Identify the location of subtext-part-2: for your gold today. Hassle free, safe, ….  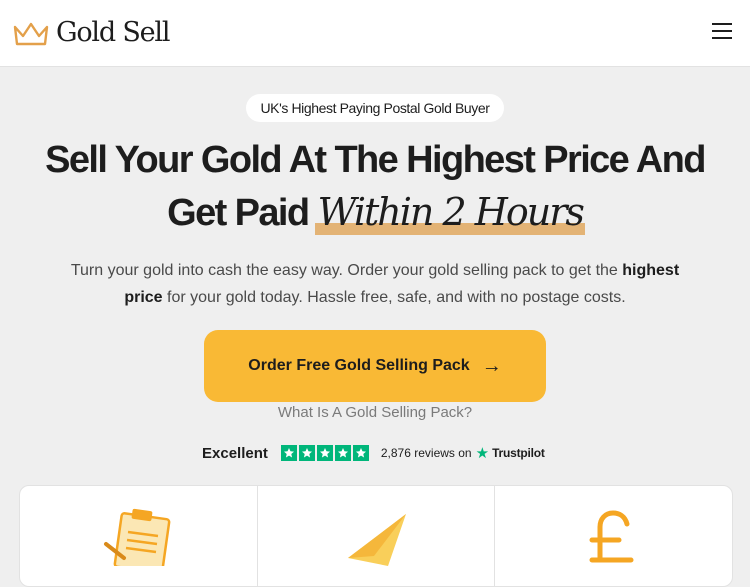
(394, 297).